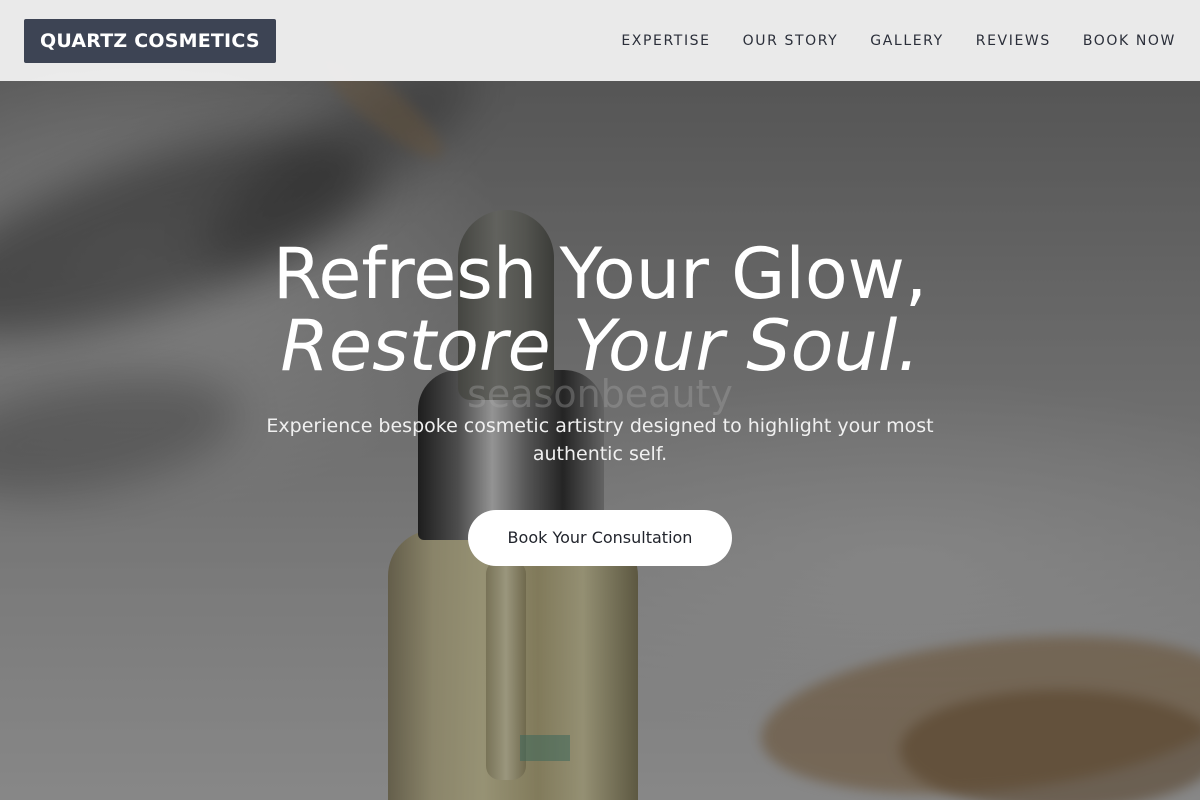  What do you see at coordinates (791, 41) in the screenshot?
I see `nav-item-our-story: OUR STORY` at bounding box center [791, 41].